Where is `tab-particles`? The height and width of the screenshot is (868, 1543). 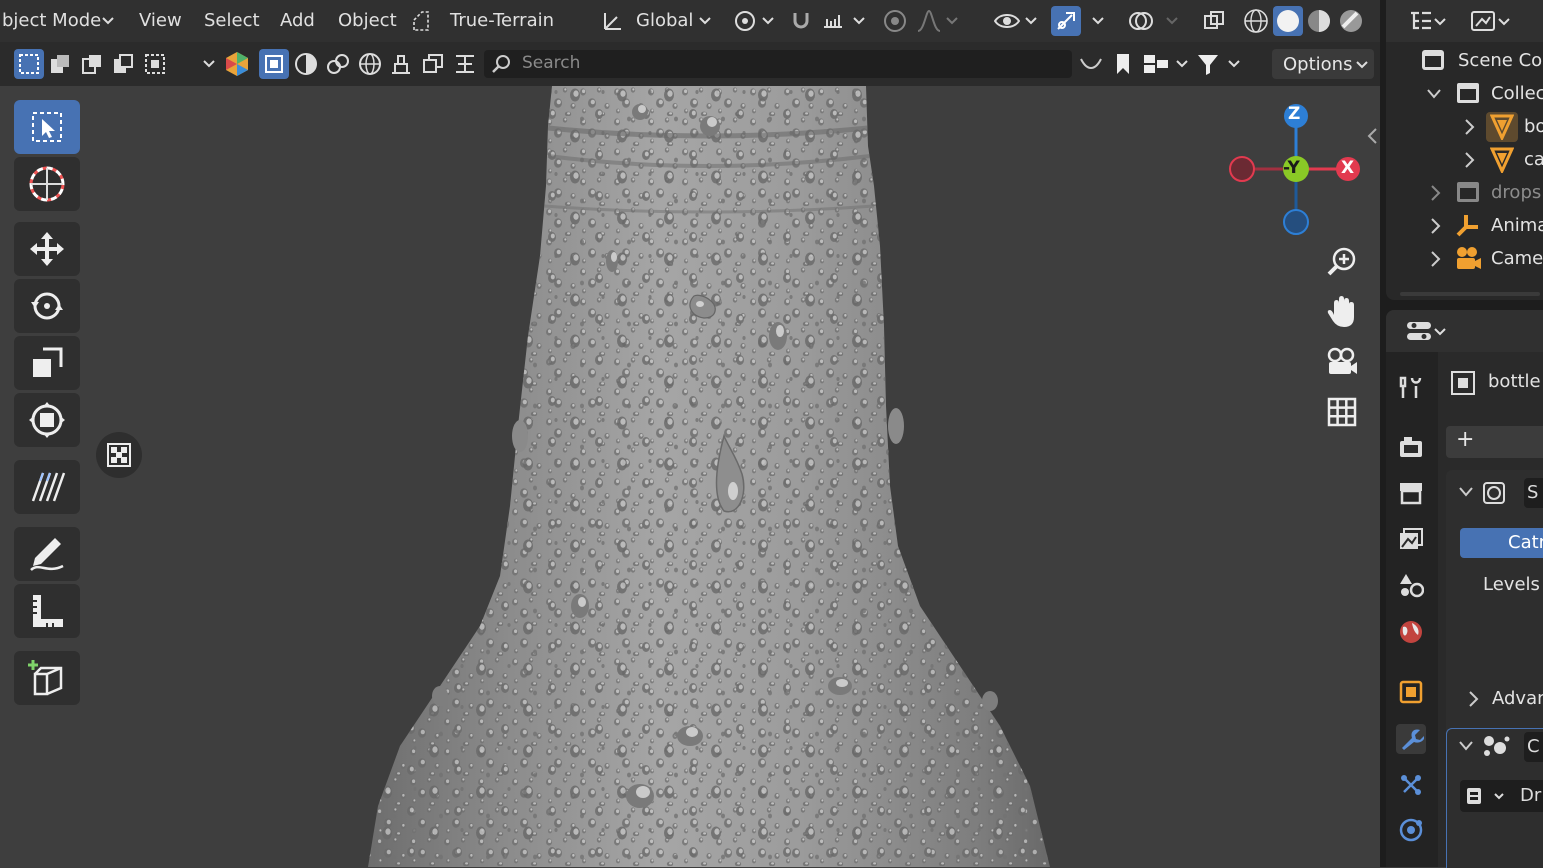
tab-particles is located at coordinates (1411, 785).